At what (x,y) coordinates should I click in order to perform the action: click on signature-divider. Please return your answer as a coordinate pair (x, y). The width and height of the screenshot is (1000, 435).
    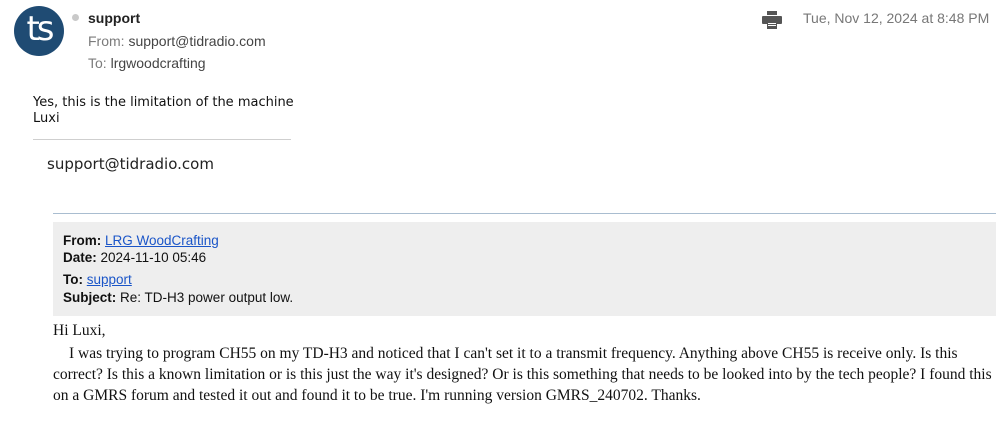
    Looking at the image, I should click on (162, 139).